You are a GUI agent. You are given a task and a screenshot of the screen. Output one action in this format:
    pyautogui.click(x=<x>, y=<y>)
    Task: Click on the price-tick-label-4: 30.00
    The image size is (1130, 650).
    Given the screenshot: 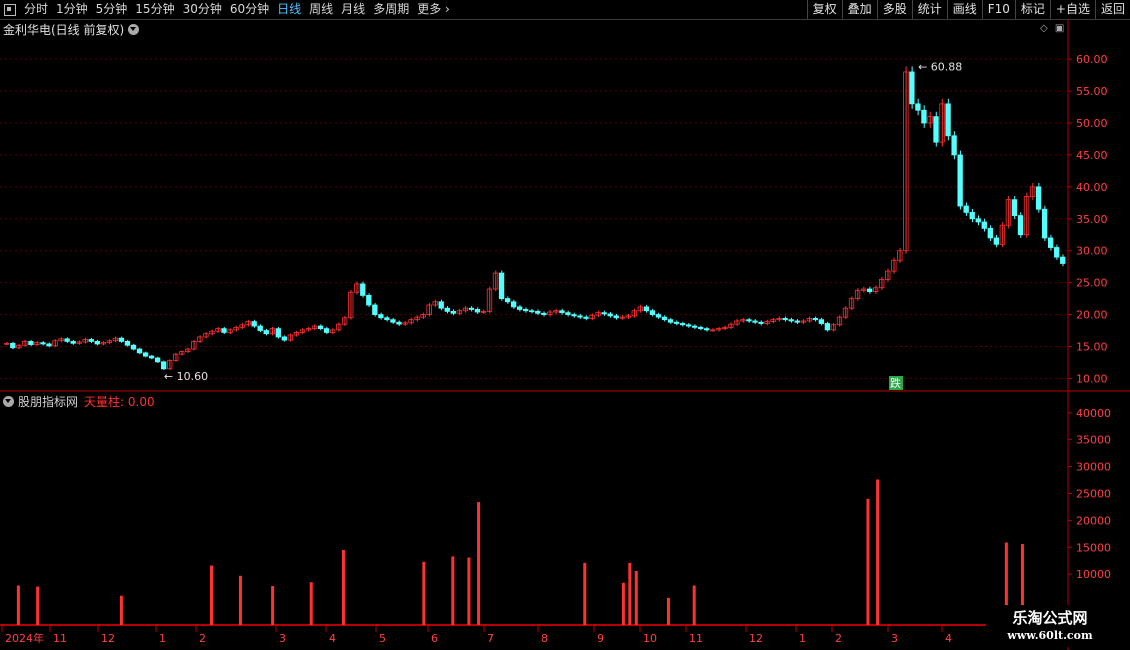 What is the action you would take?
    pyautogui.click(x=1092, y=251)
    